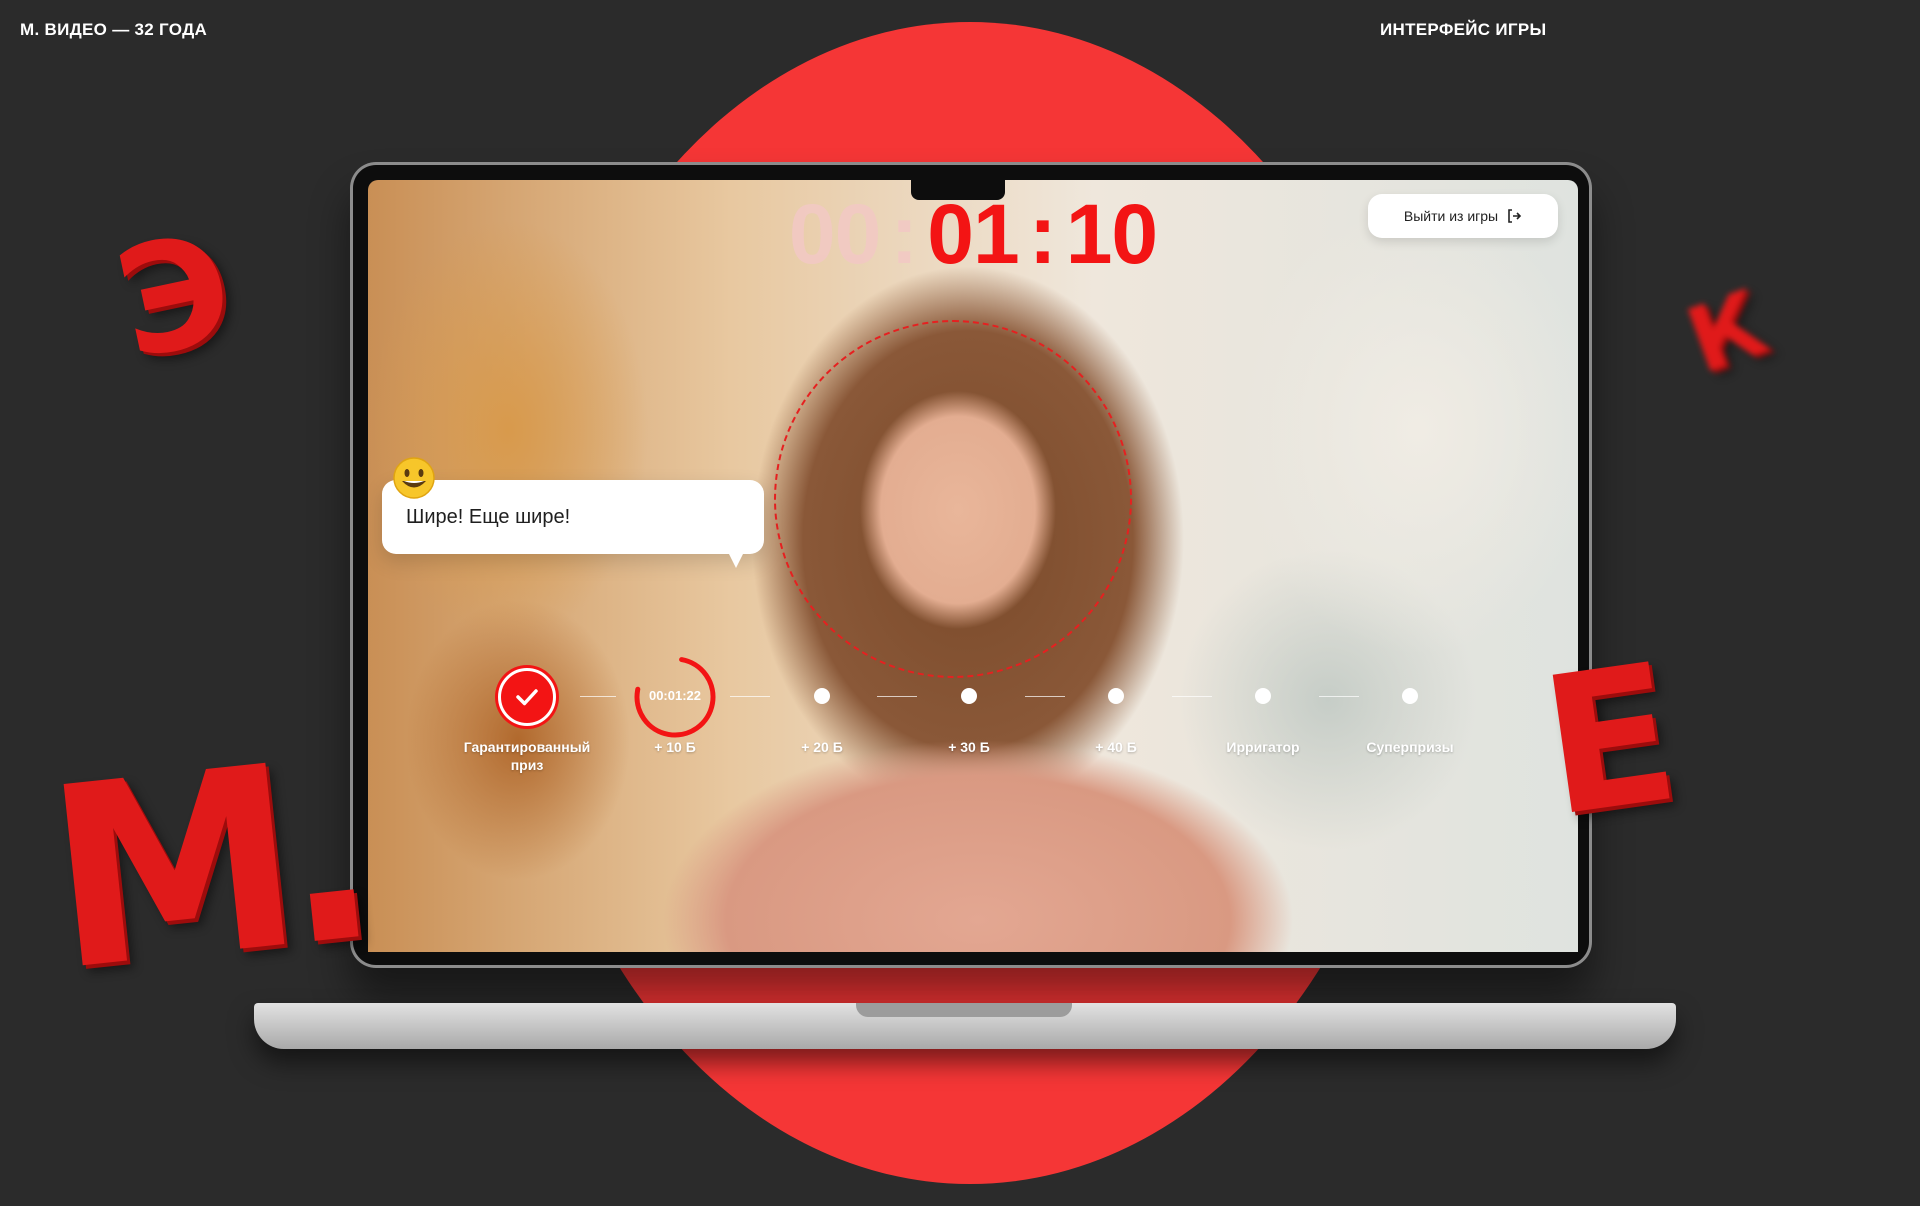 The image size is (1920, 1206). Describe the element at coordinates (527, 756) in the screenshot. I see `step-label: Гарантированный приз` at that location.